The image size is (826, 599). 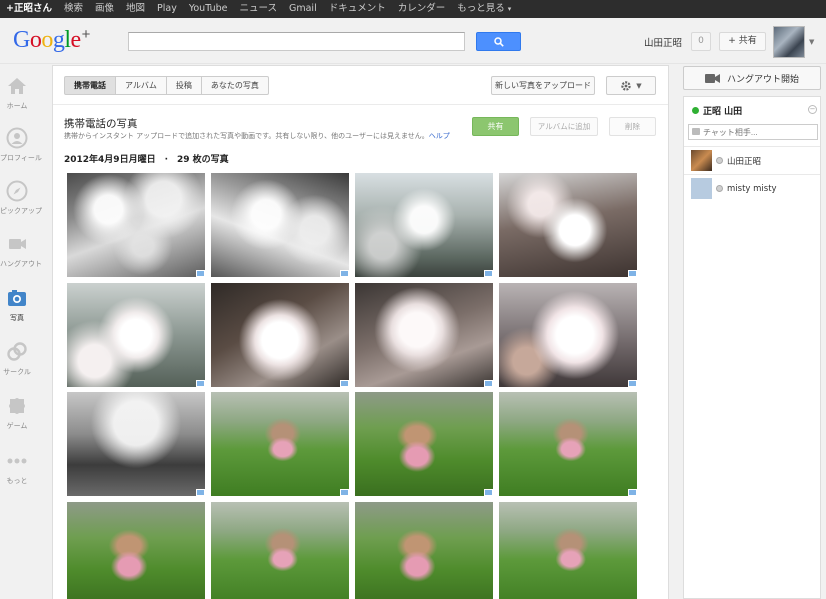 I want to click on hangout-icon, so click(x=17, y=244).